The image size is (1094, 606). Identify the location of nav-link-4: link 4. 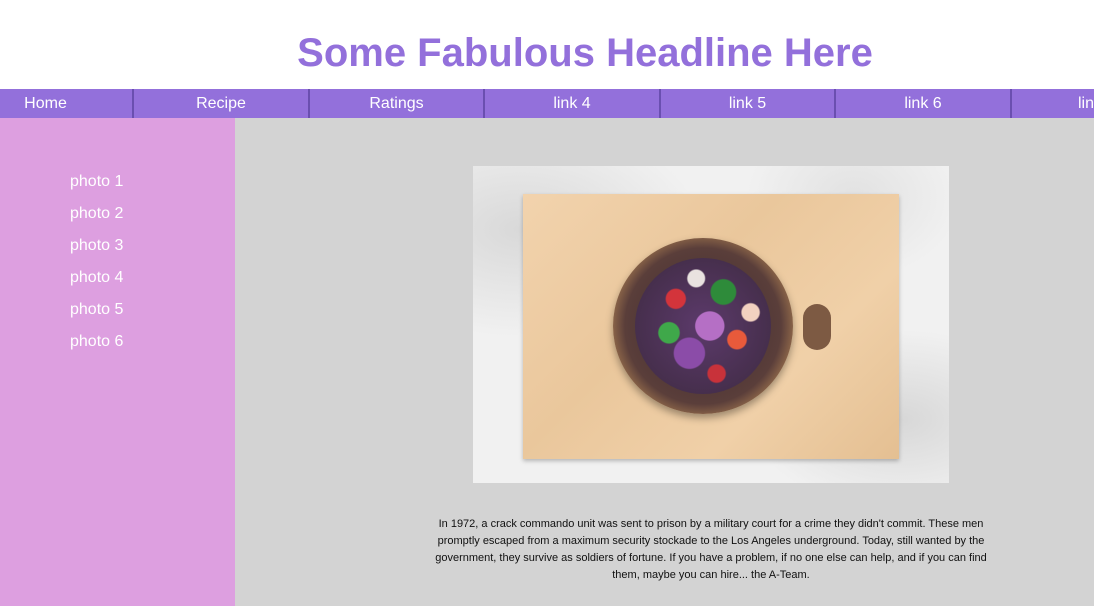
(572, 103).